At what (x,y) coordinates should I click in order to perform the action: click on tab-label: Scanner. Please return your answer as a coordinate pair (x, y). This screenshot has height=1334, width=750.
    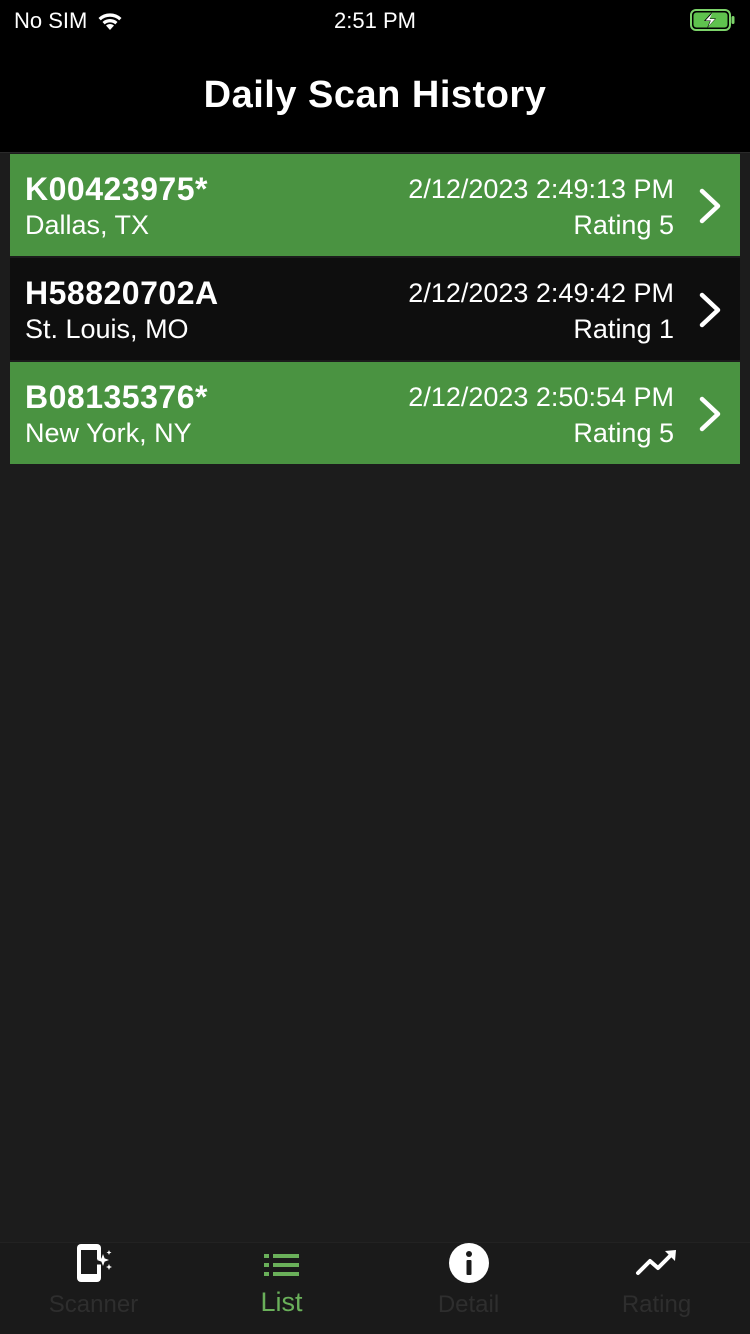
    Looking at the image, I should click on (93, 1304).